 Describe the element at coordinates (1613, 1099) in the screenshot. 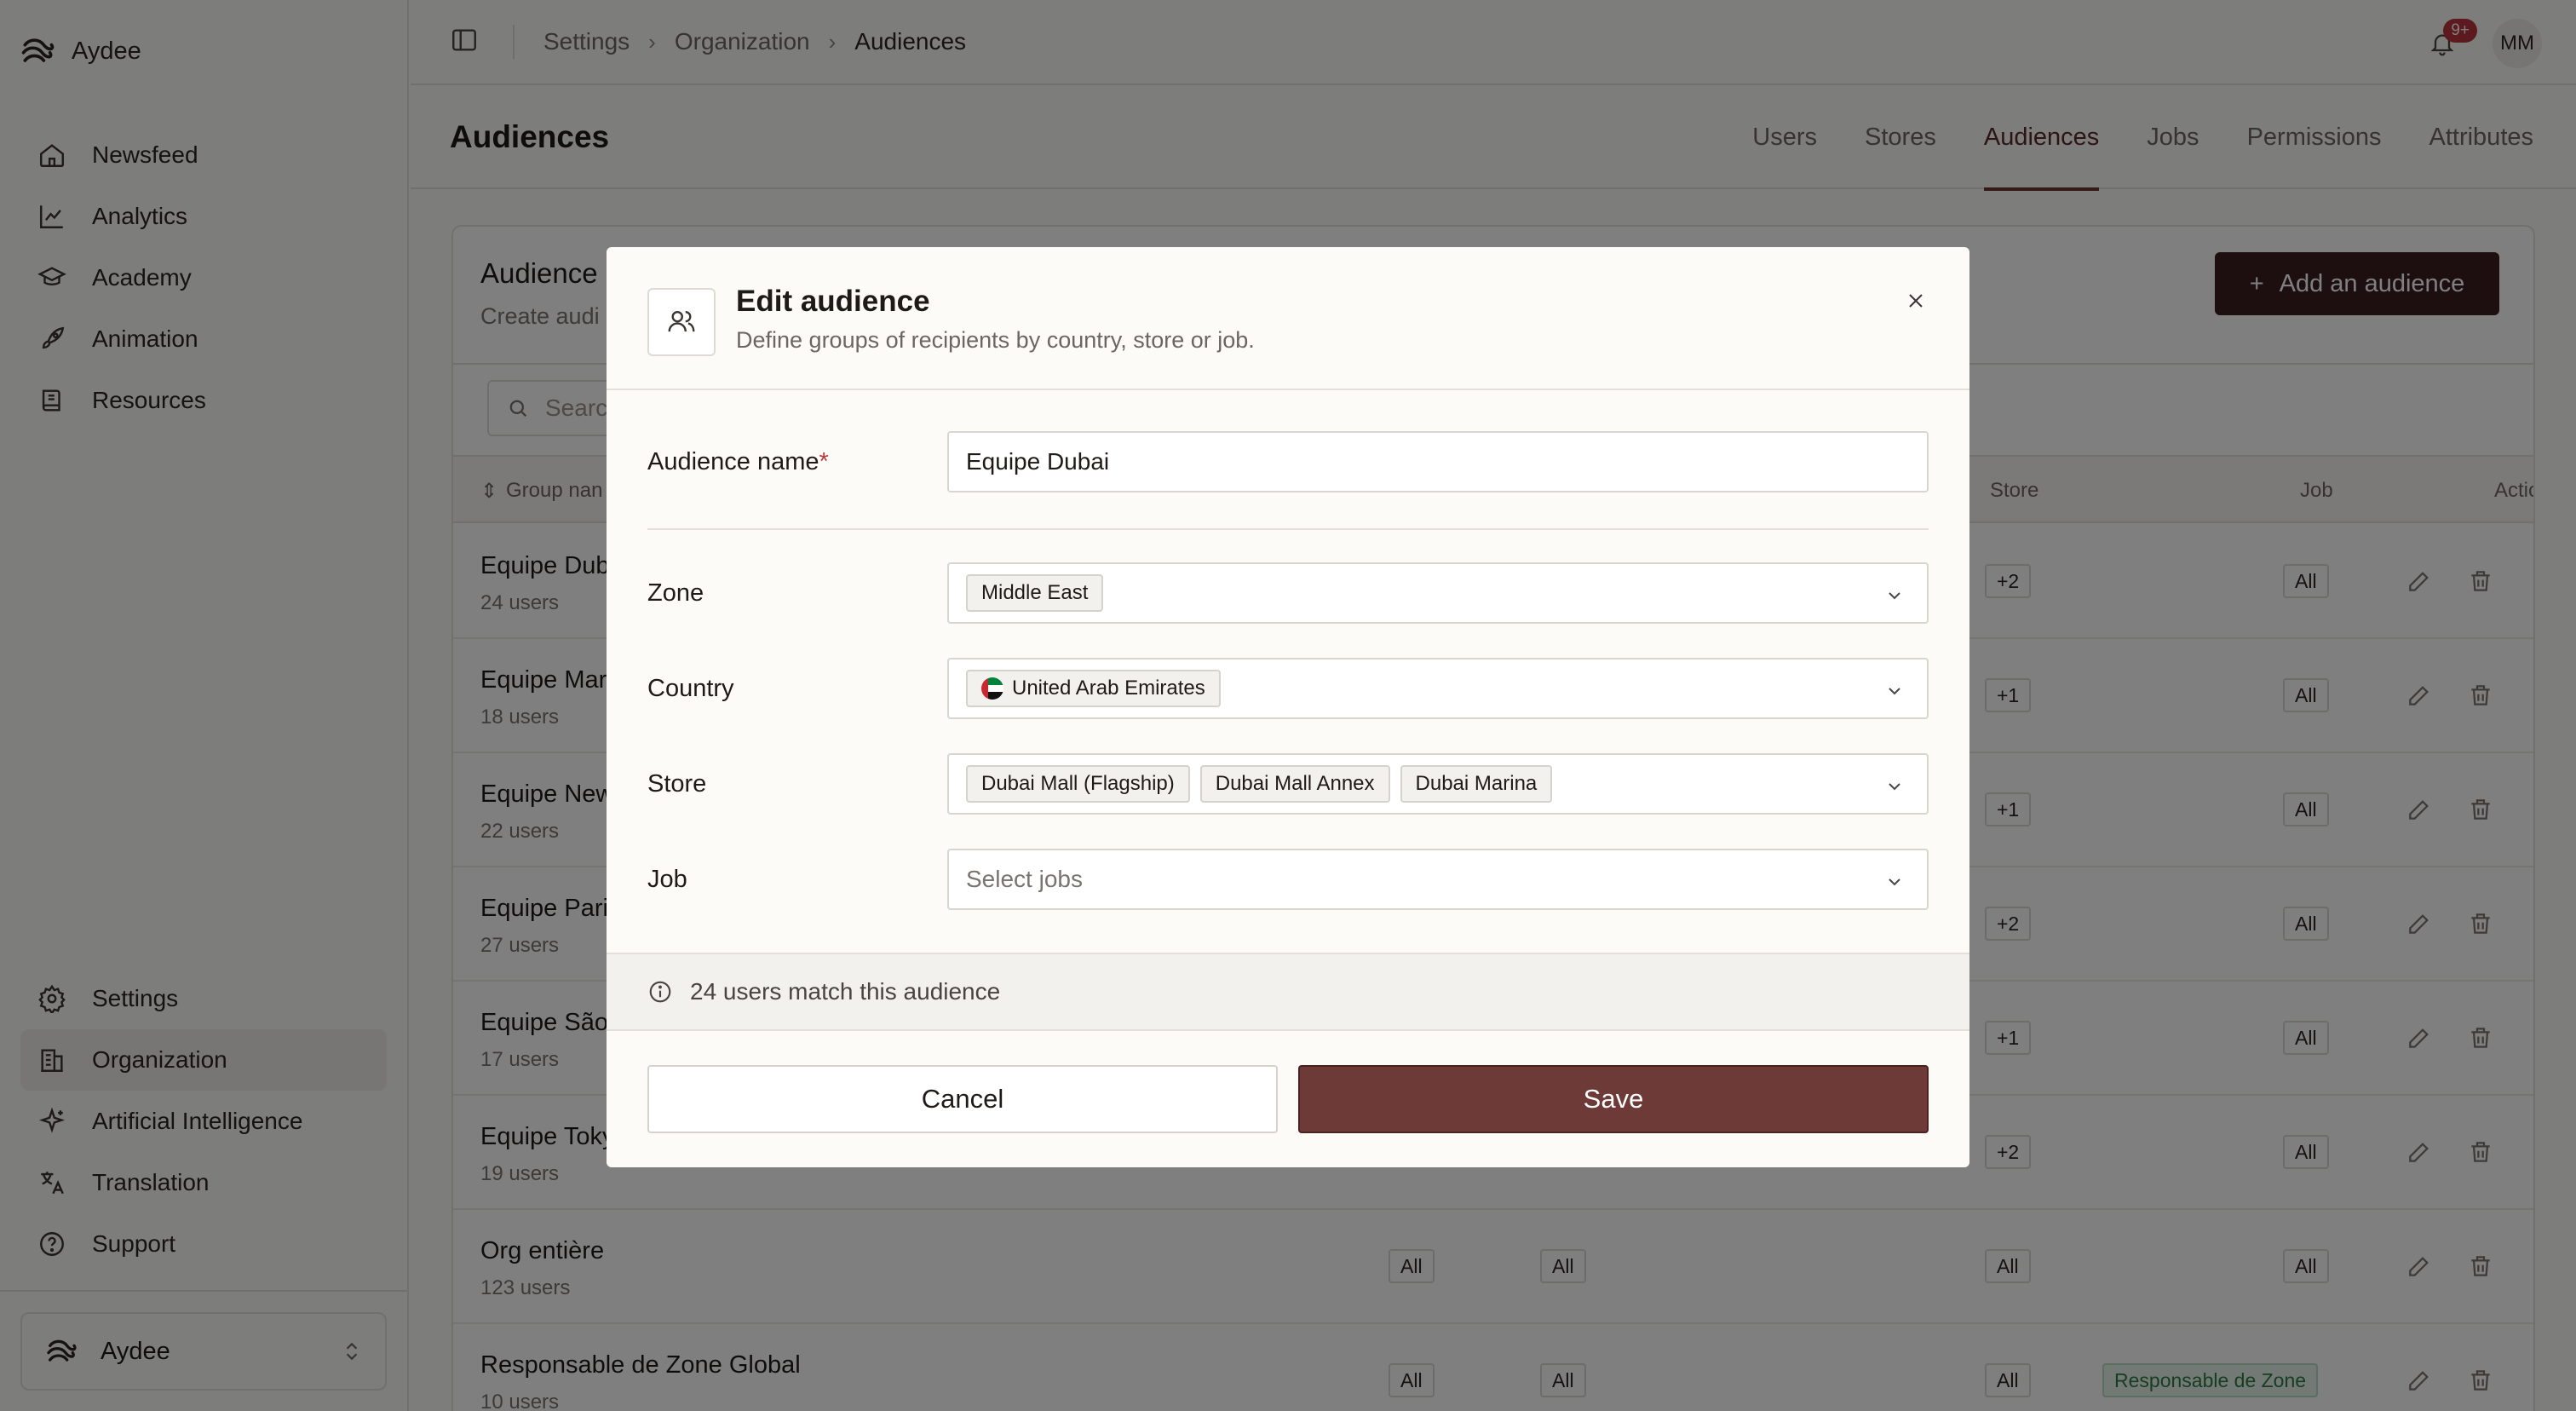

I see `save-button: Save` at that location.